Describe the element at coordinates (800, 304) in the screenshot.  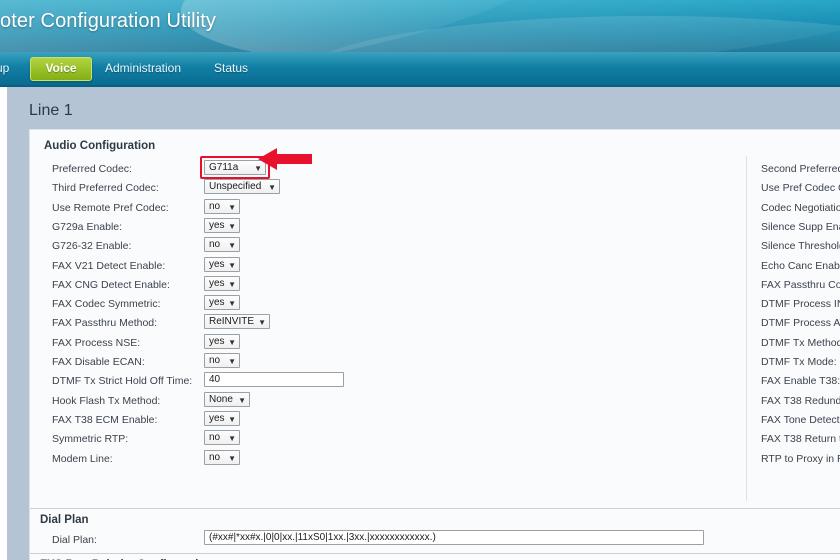
I see `row-label-dtmf-process-inf: DTMF Process INF` at that location.